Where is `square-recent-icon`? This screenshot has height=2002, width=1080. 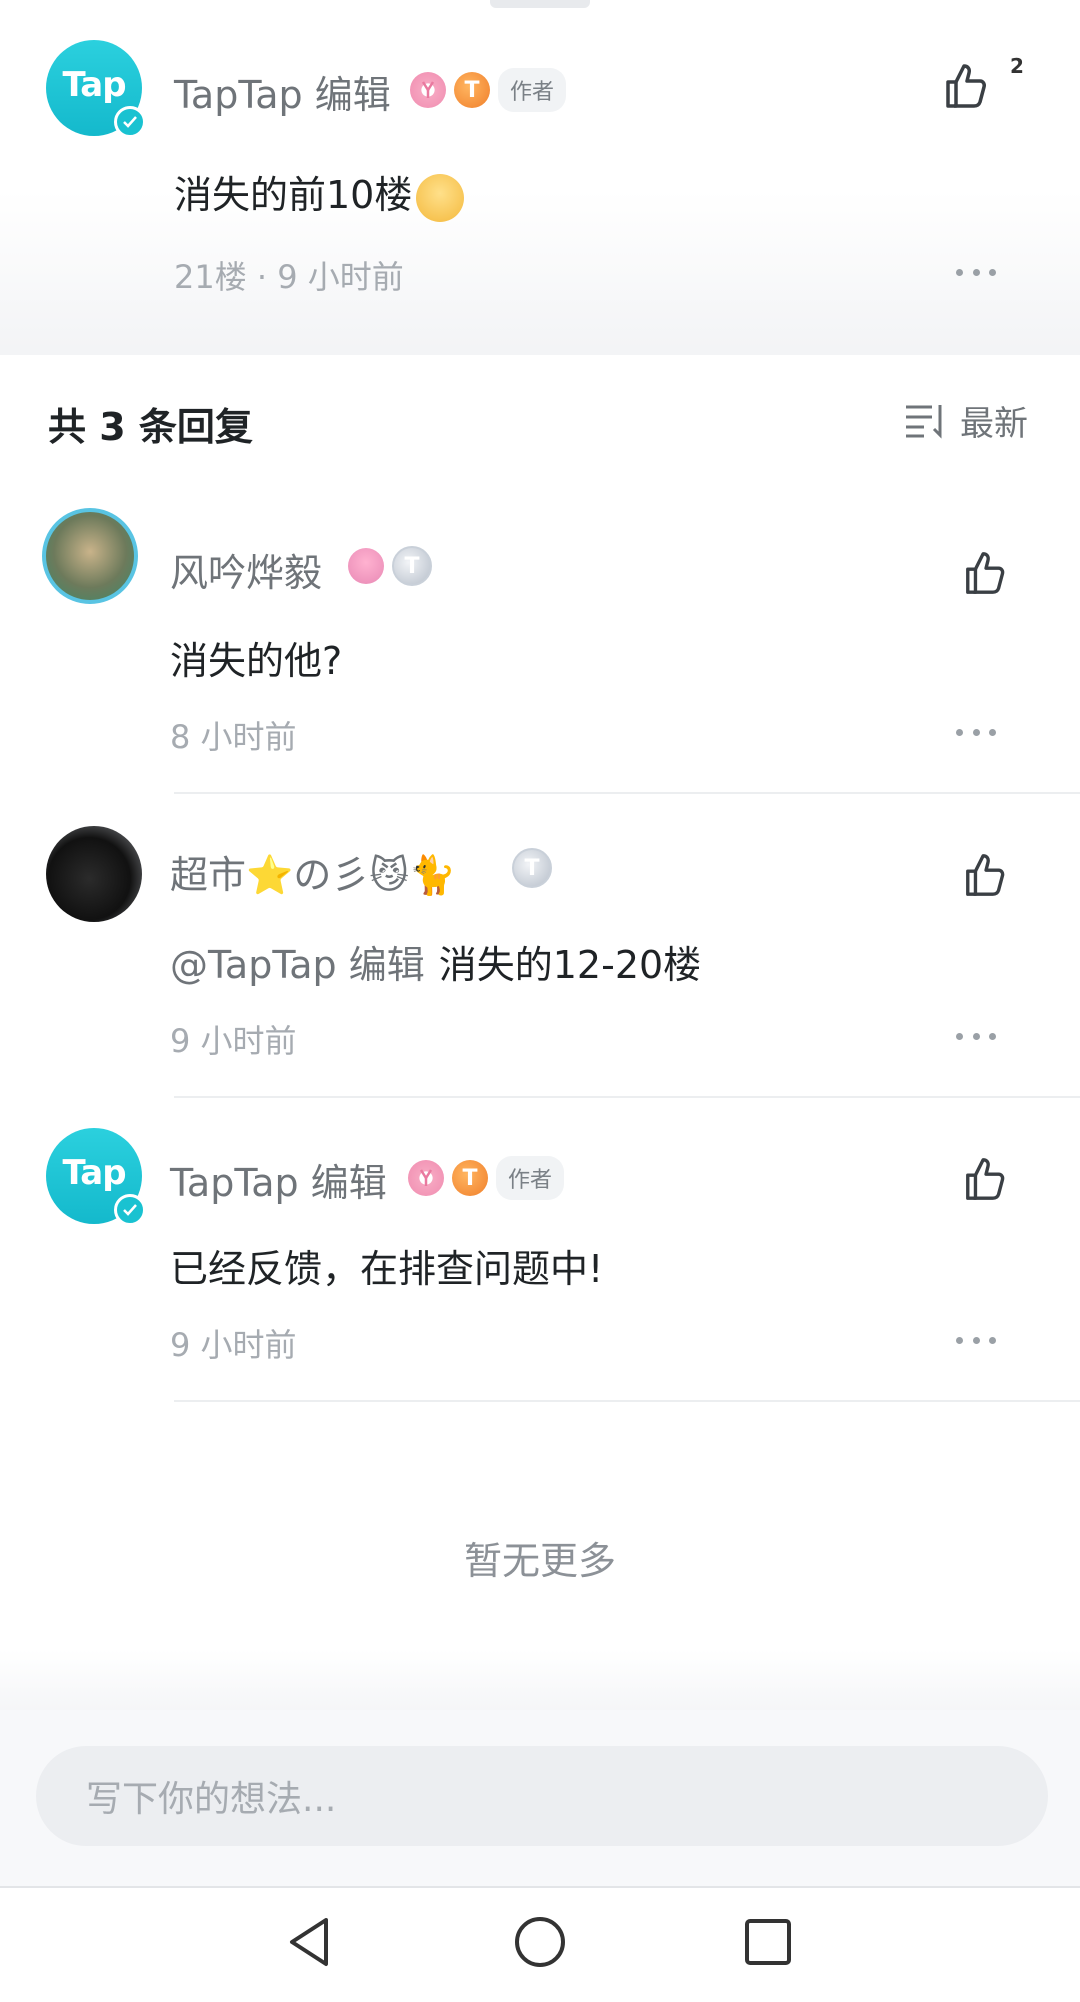
square-recent-icon is located at coordinates (768, 1942).